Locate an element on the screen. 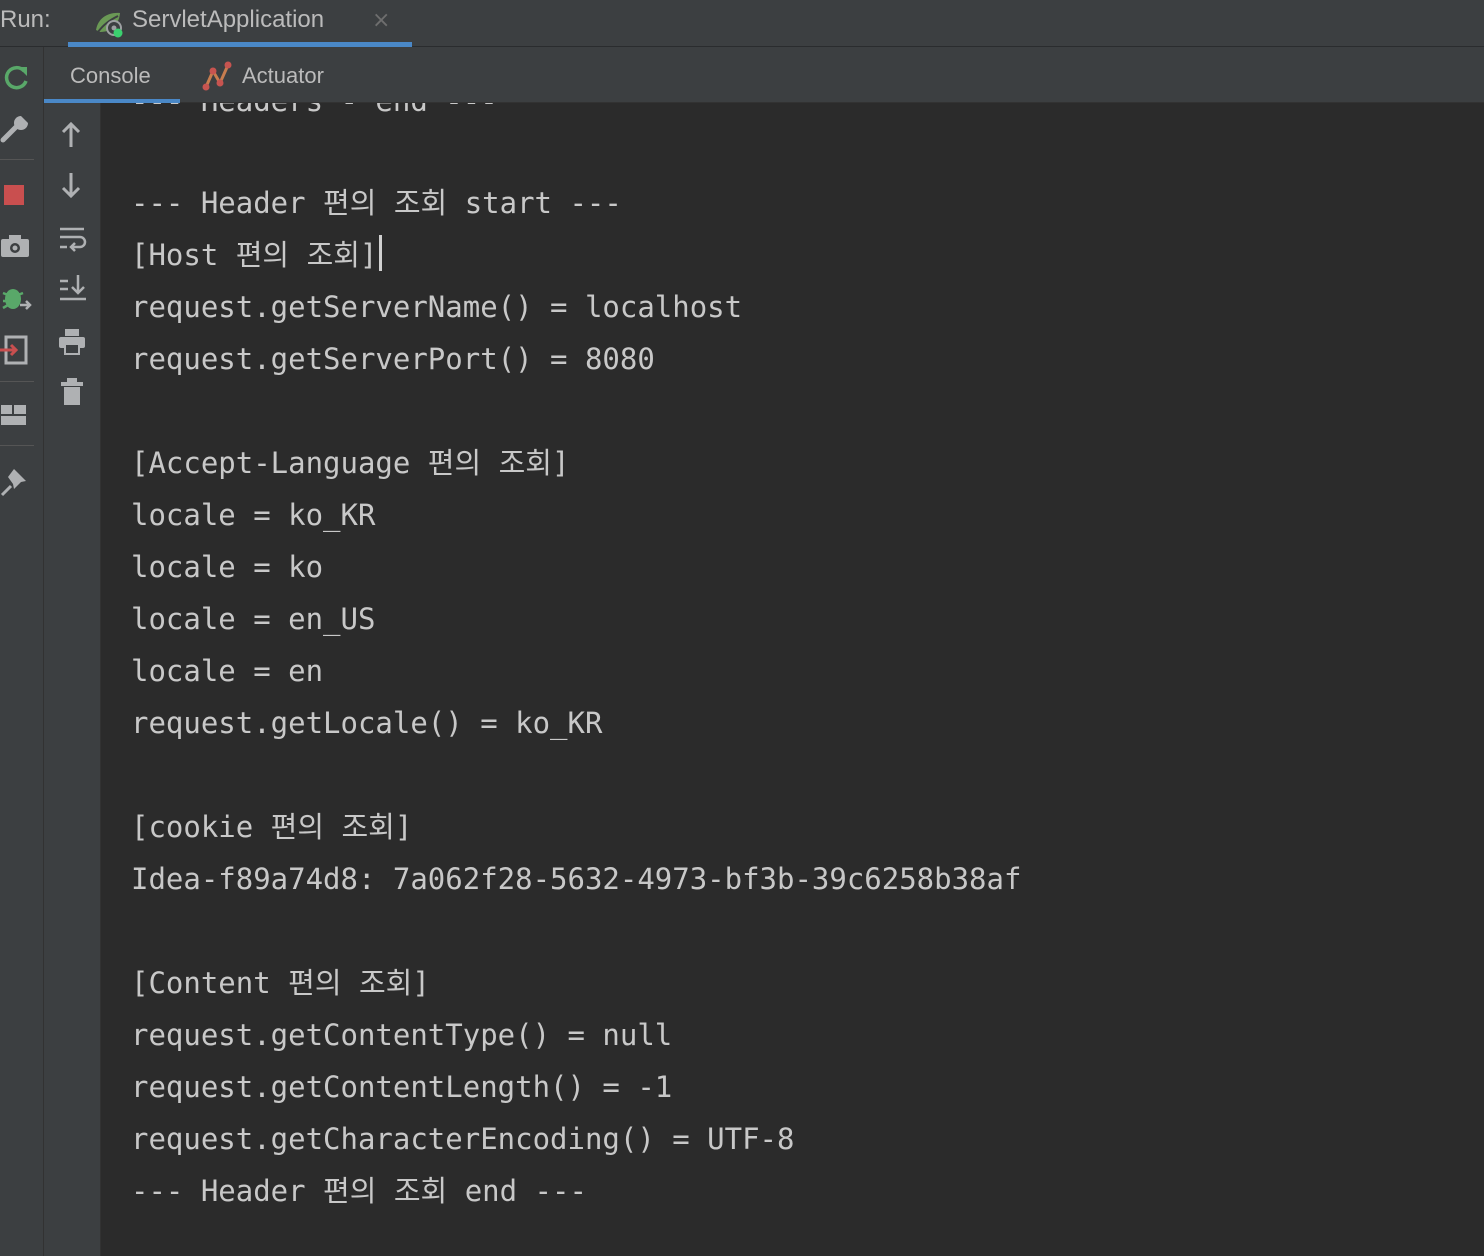 This screenshot has width=1484, height=1256. console-line: --- Headers - end --- is located at coordinates (314, 112).